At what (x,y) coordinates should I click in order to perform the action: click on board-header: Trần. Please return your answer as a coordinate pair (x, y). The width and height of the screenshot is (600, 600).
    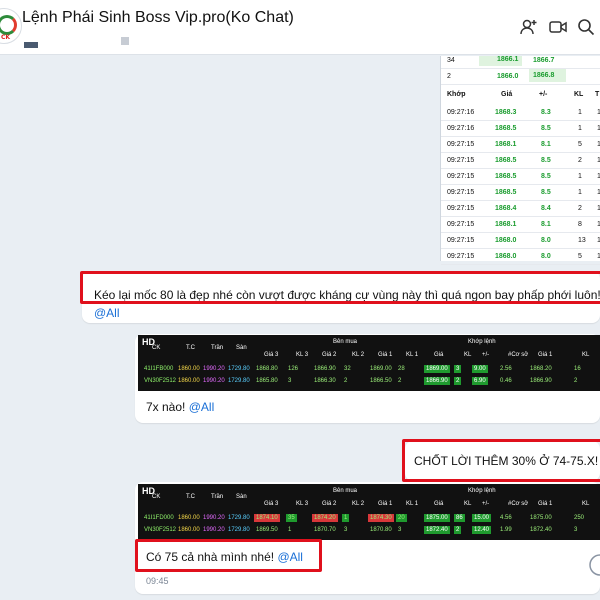
    Looking at the image, I should click on (217, 497).